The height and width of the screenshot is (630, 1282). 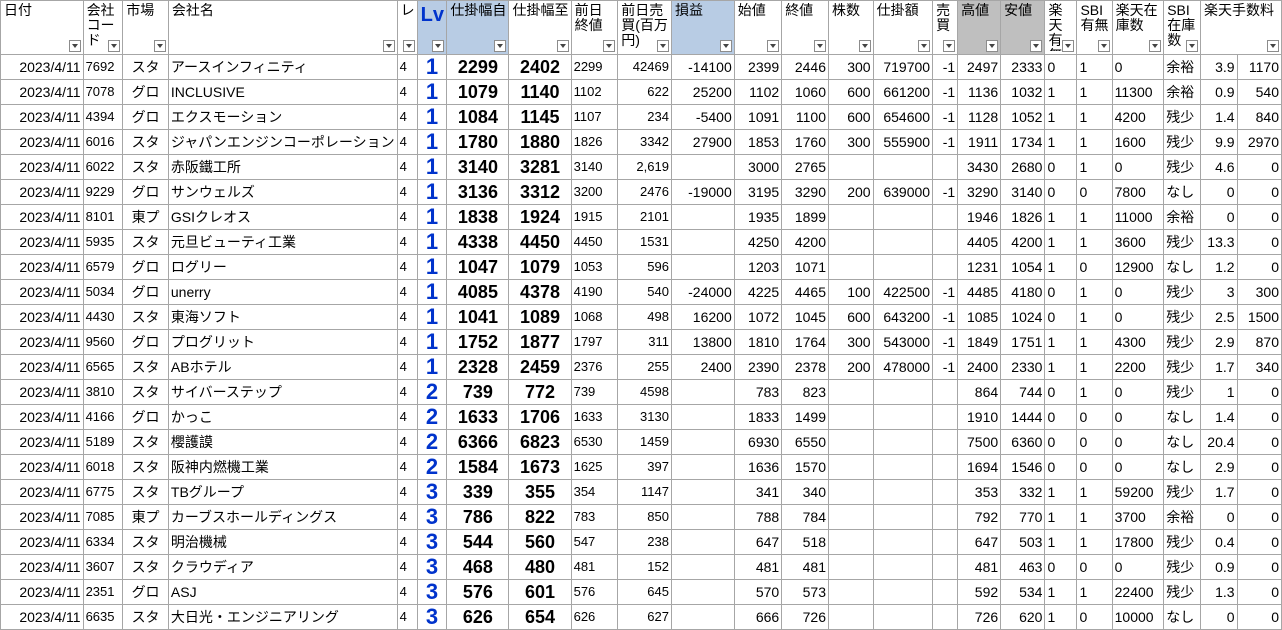 What do you see at coordinates (1023, 142) in the screenshot?
I see `cell-low: 1734` at bounding box center [1023, 142].